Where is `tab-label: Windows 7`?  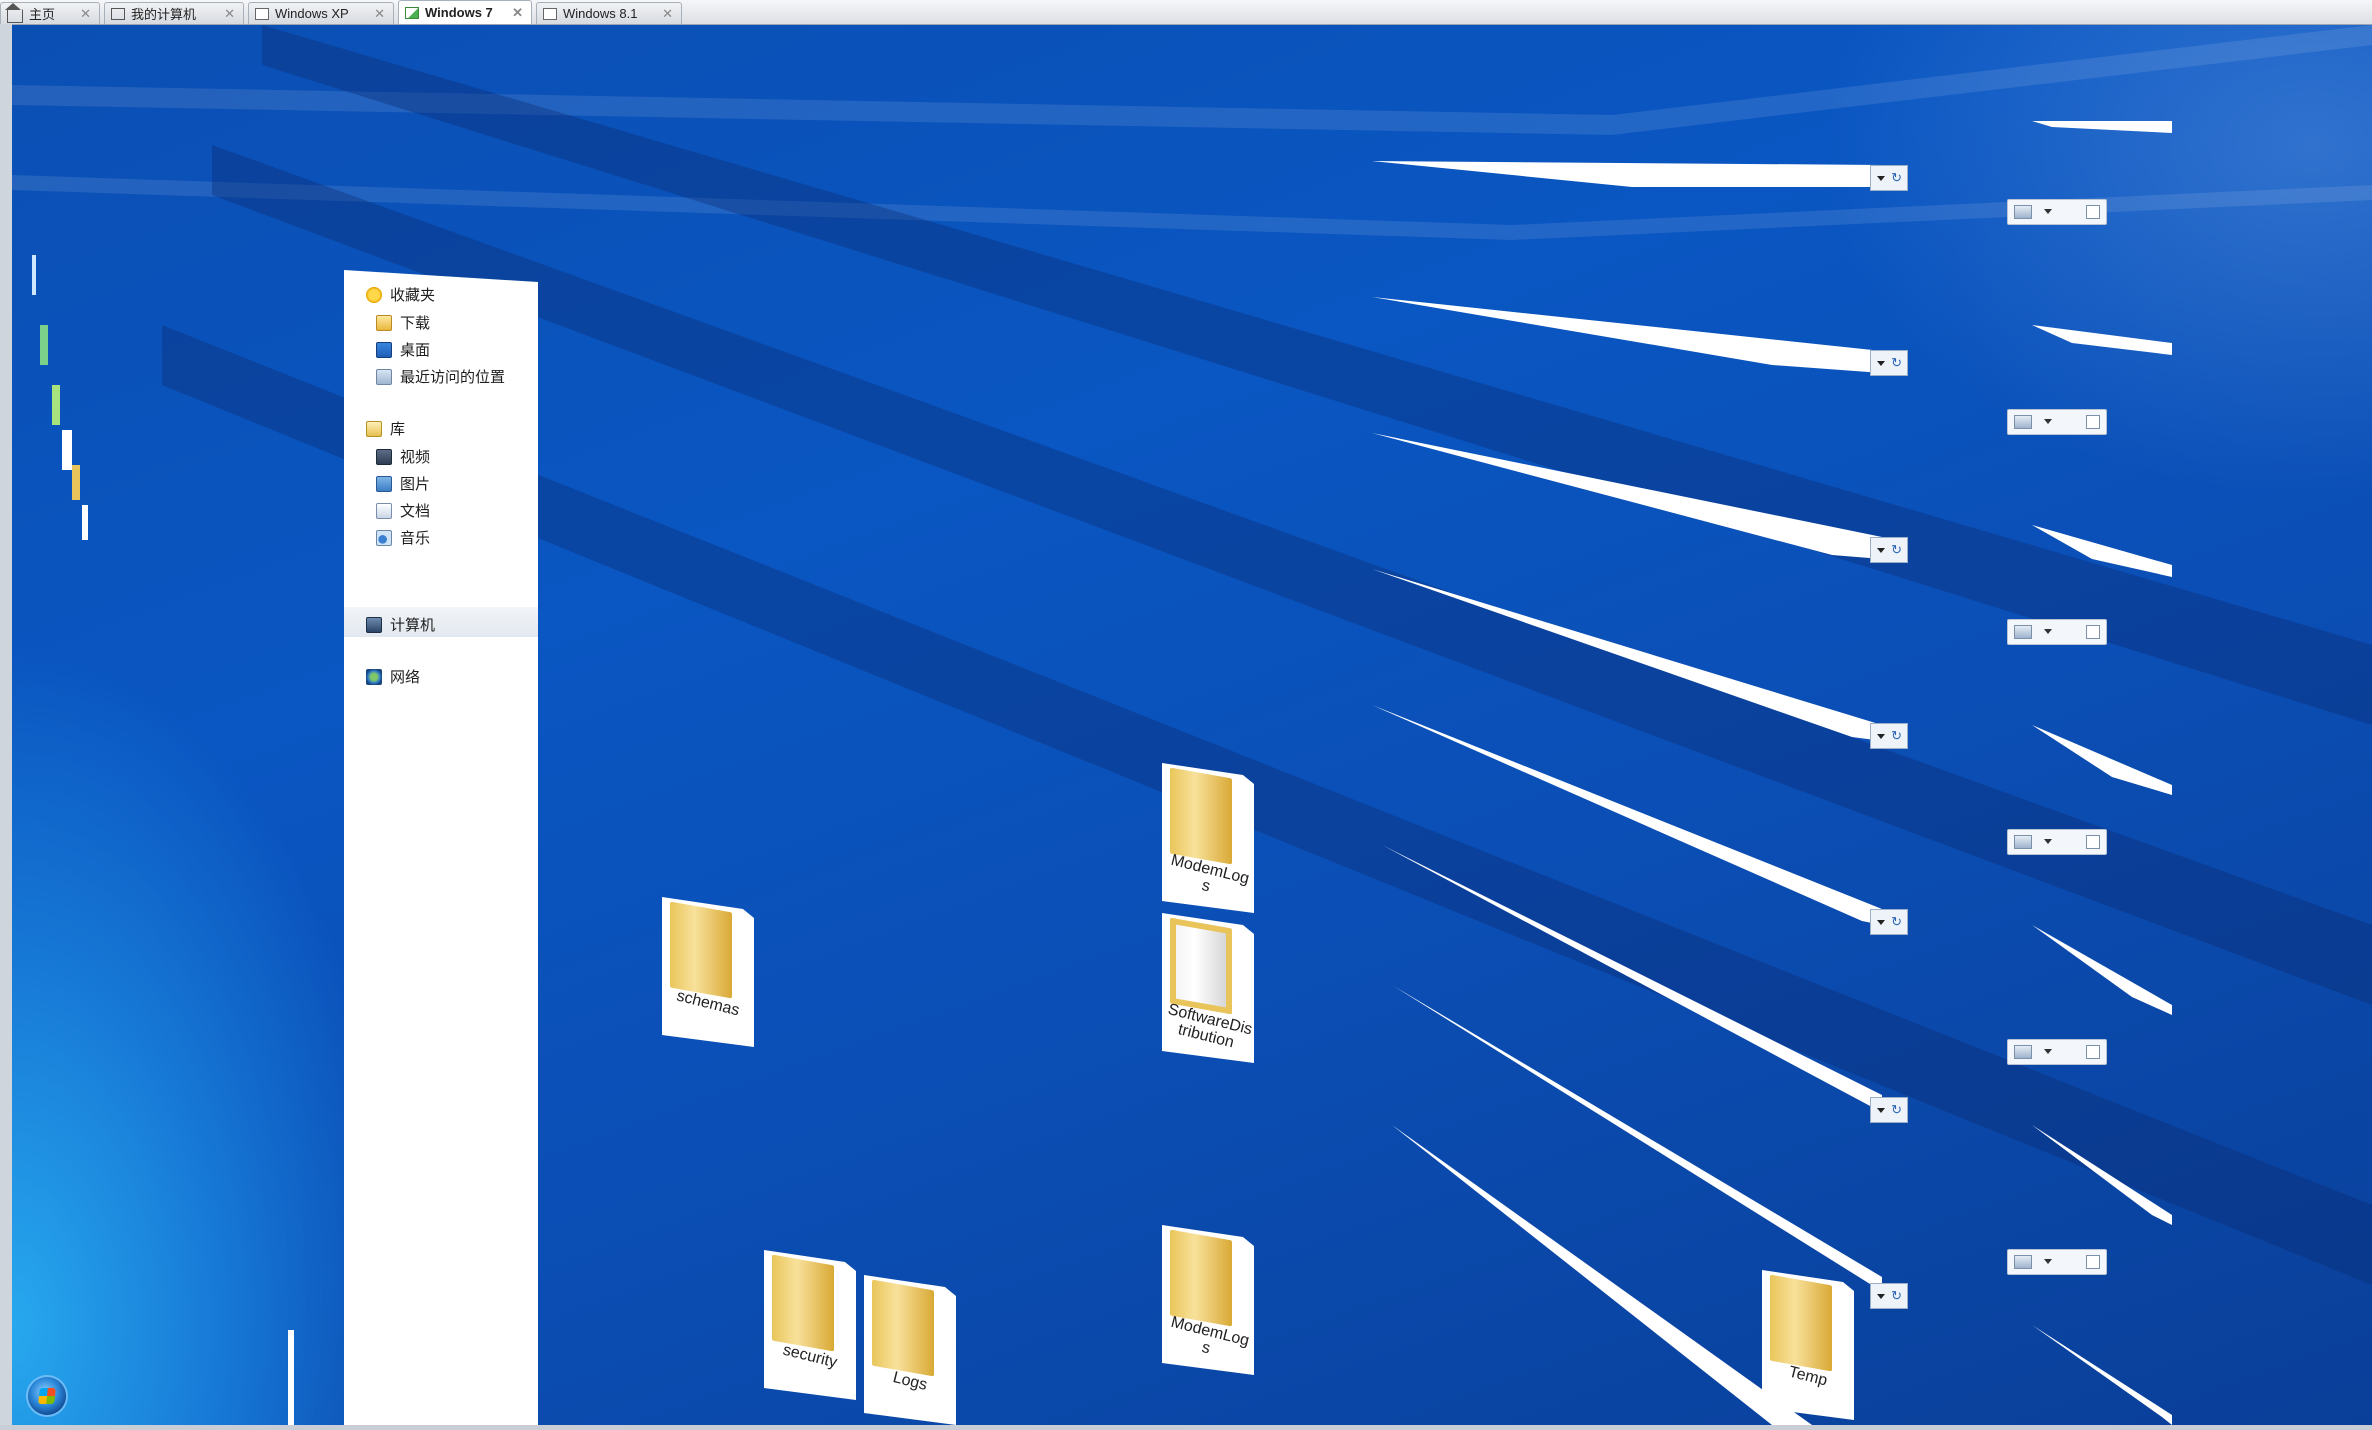
tab-label: Windows 7 is located at coordinates (459, 12).